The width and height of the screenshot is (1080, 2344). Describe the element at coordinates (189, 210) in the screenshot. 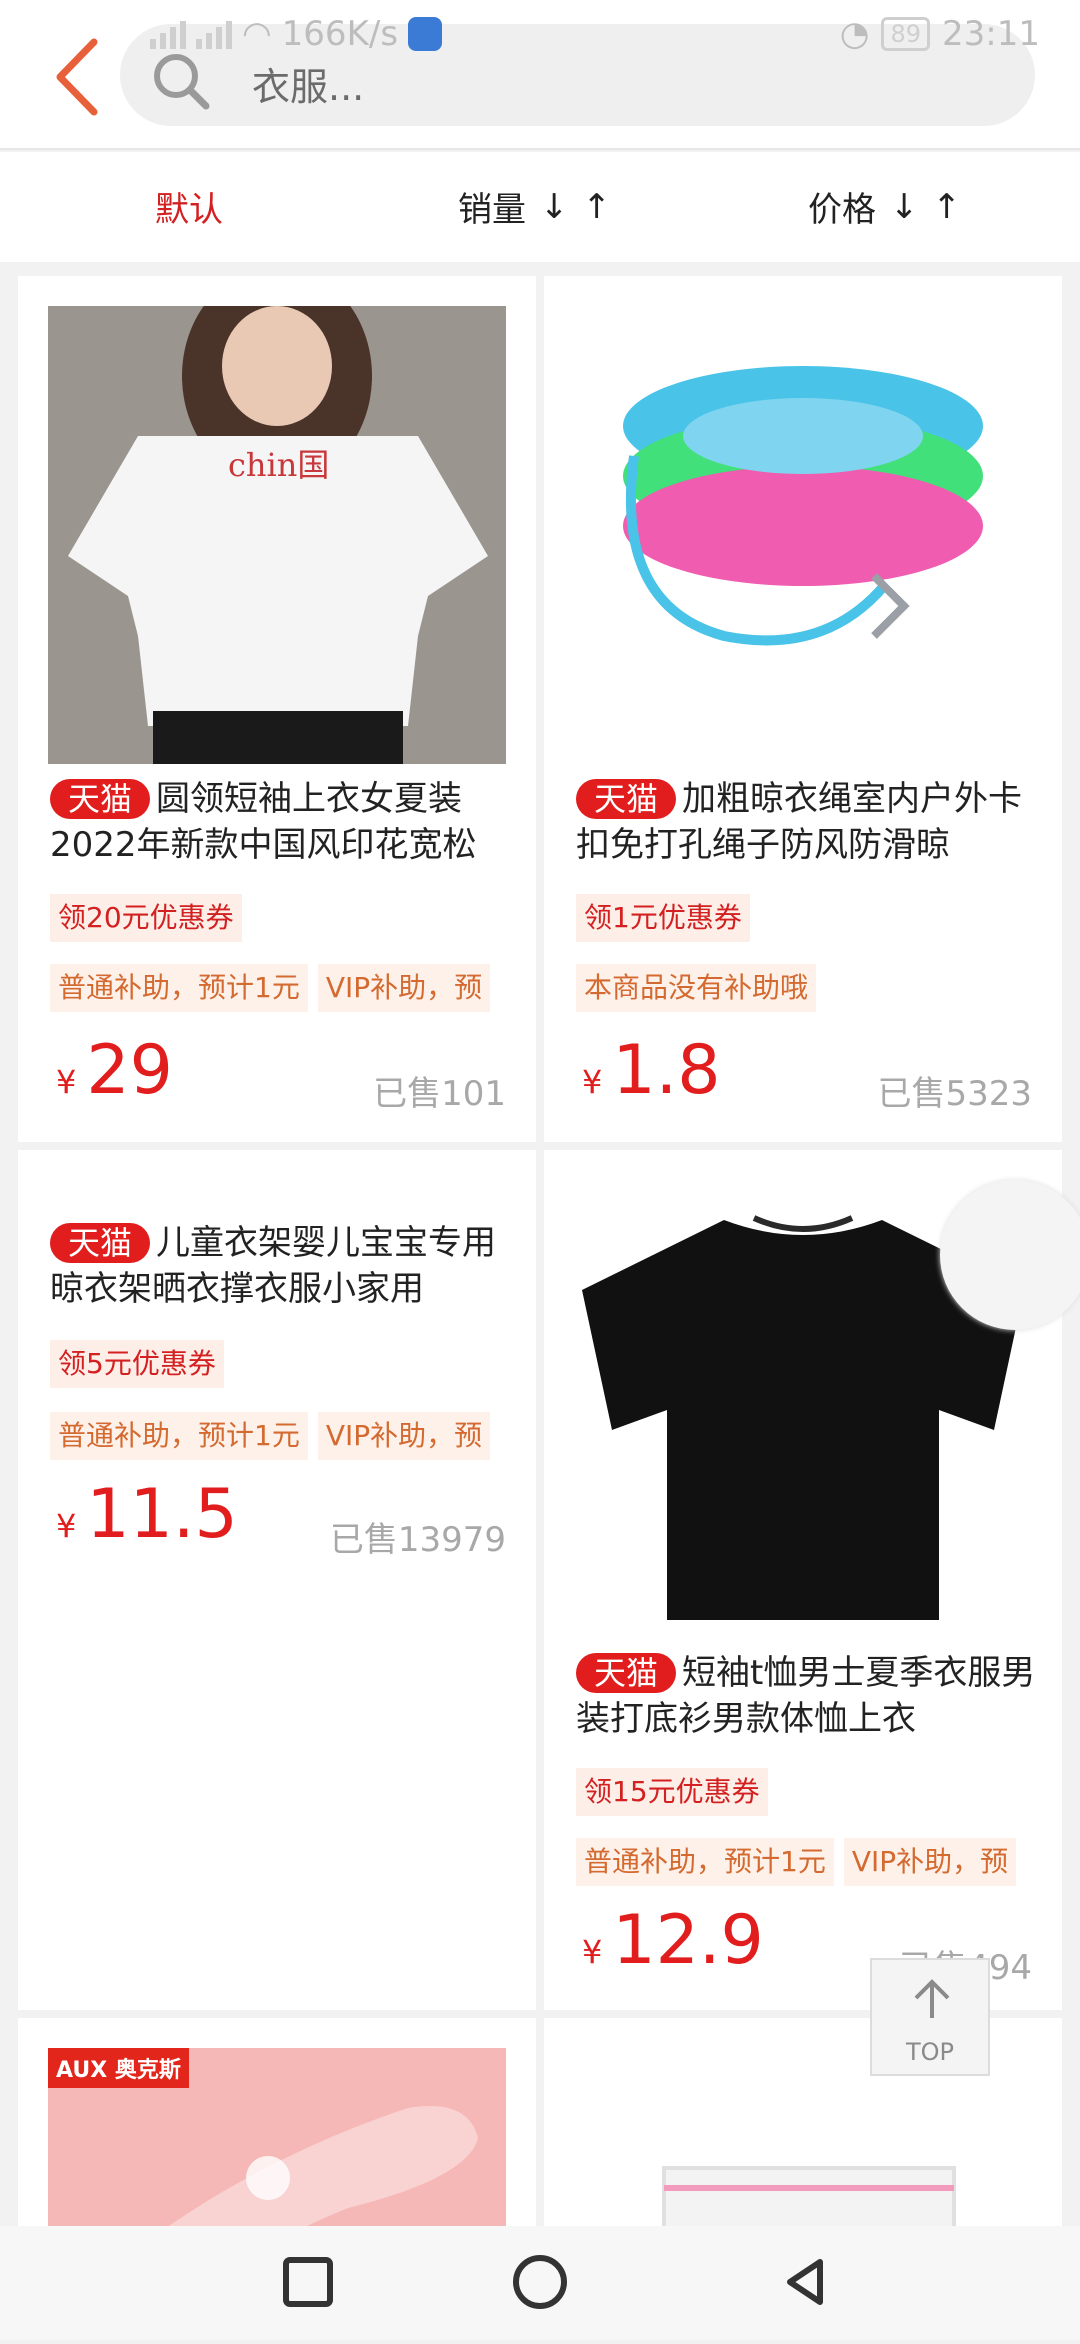

I see `sort-default-label: 默认` at that location.